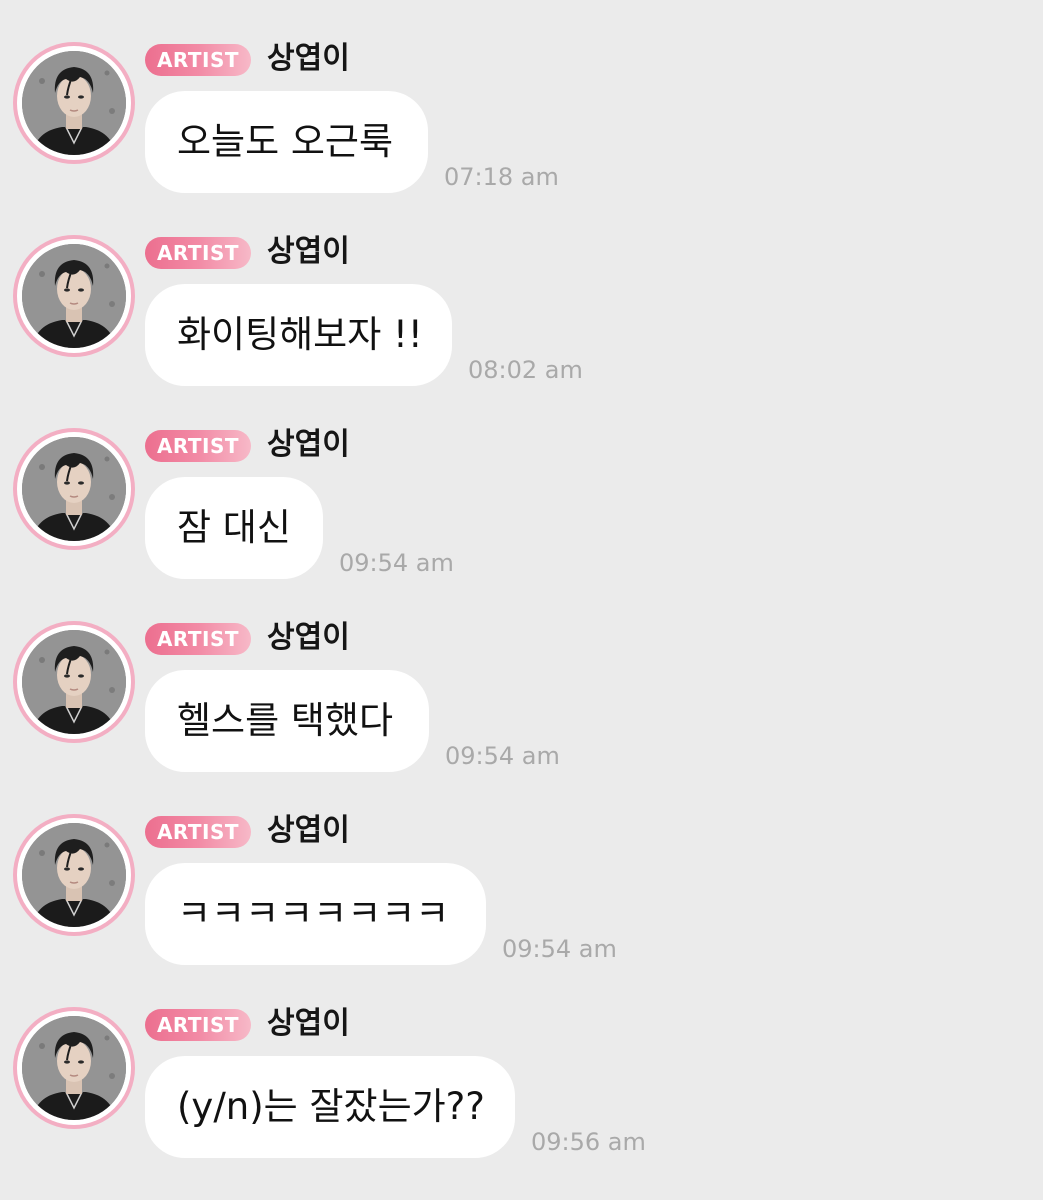 The width and height of the screenshot is (1043, 1200). Describe the element at coordinates (588, 1142) in the screenshot. I see `message-timestamp: 09:56 am` at that location.